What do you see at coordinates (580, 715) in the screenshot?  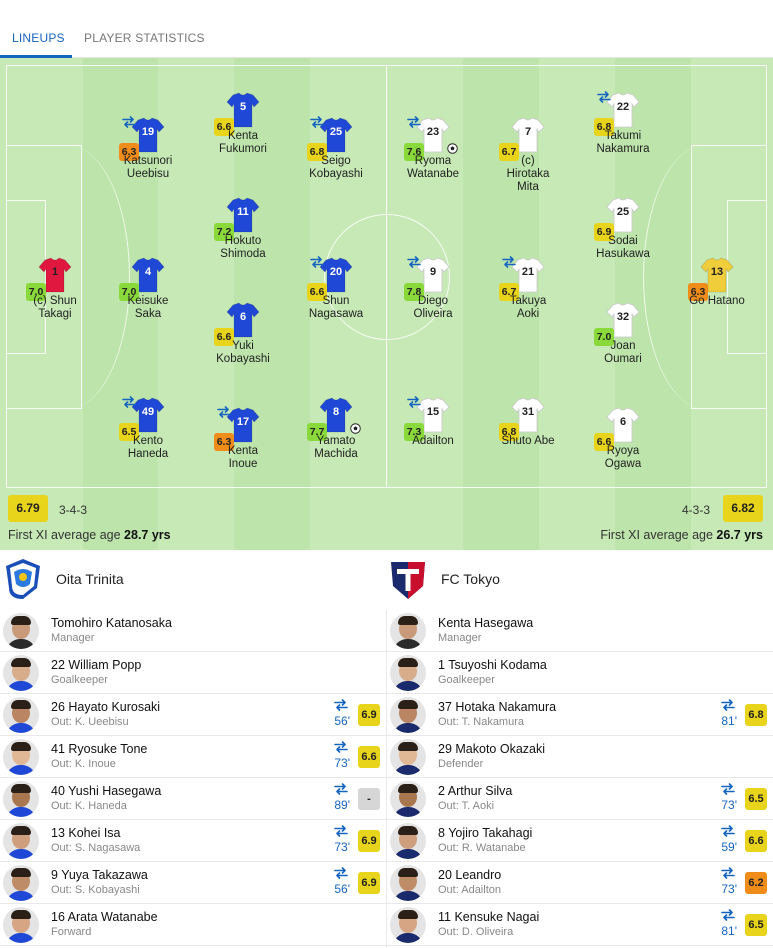 I see `away-bench-row: 37 Hotaka Nakamura Out: T. Nakamura 81' 6.8` at bounding box center [580, 715].